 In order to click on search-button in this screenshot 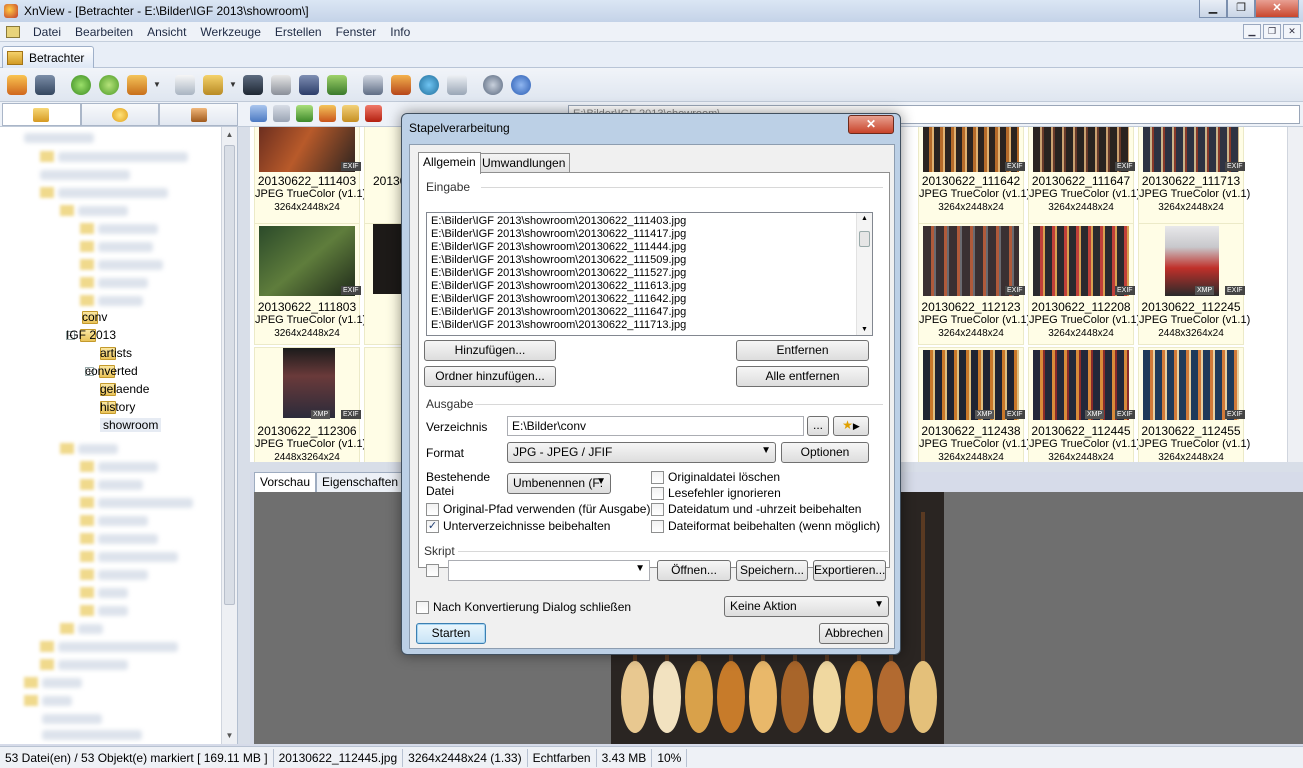, I will do `click(253, 85)`.